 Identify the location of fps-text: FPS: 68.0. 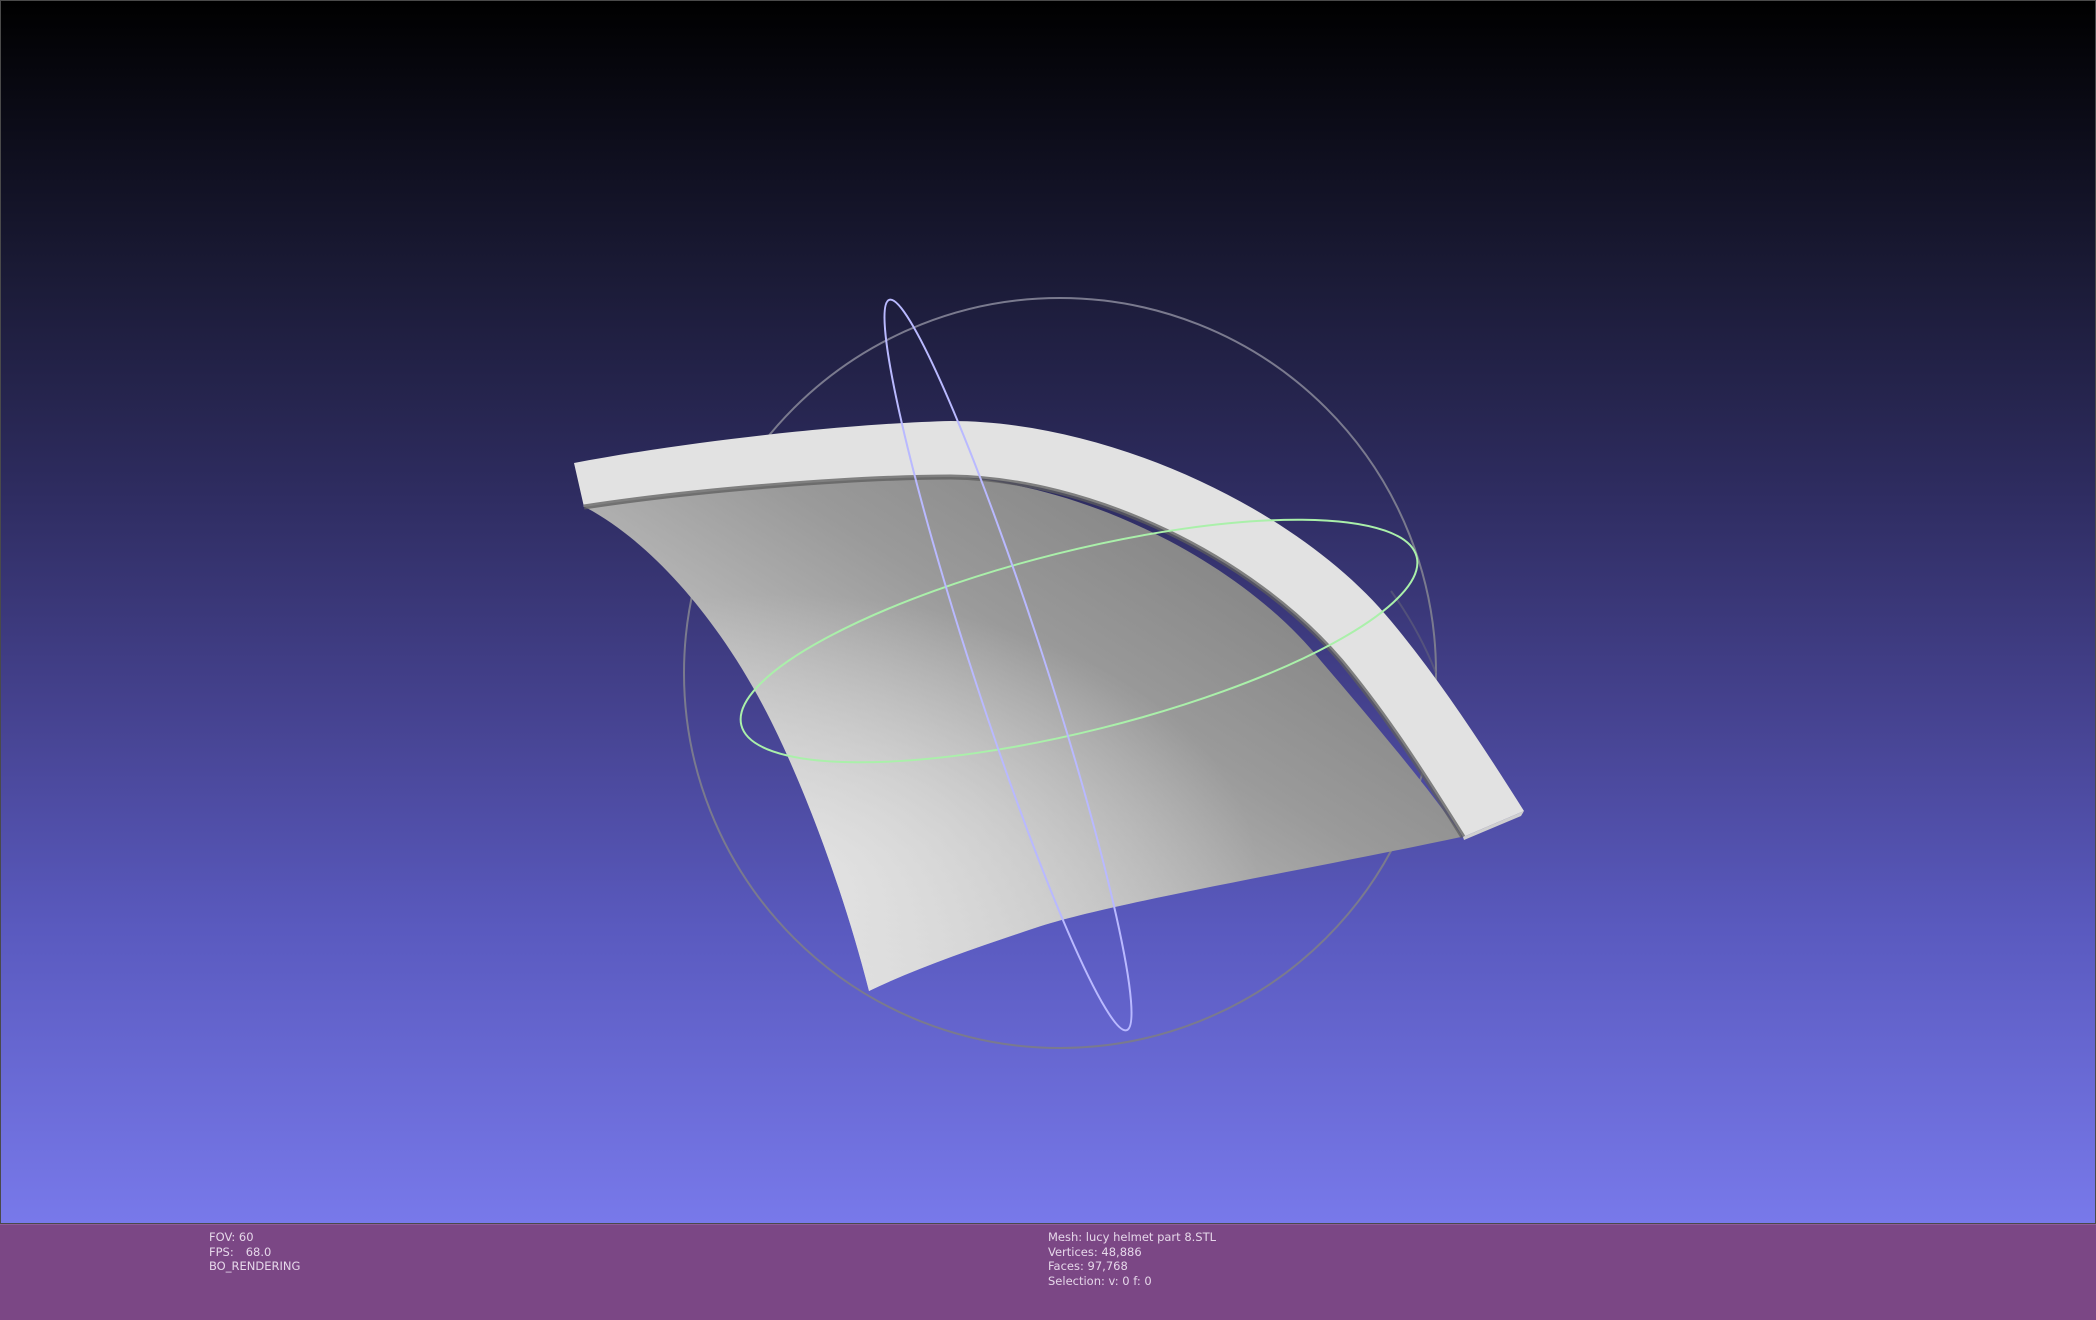
(254, 1252).